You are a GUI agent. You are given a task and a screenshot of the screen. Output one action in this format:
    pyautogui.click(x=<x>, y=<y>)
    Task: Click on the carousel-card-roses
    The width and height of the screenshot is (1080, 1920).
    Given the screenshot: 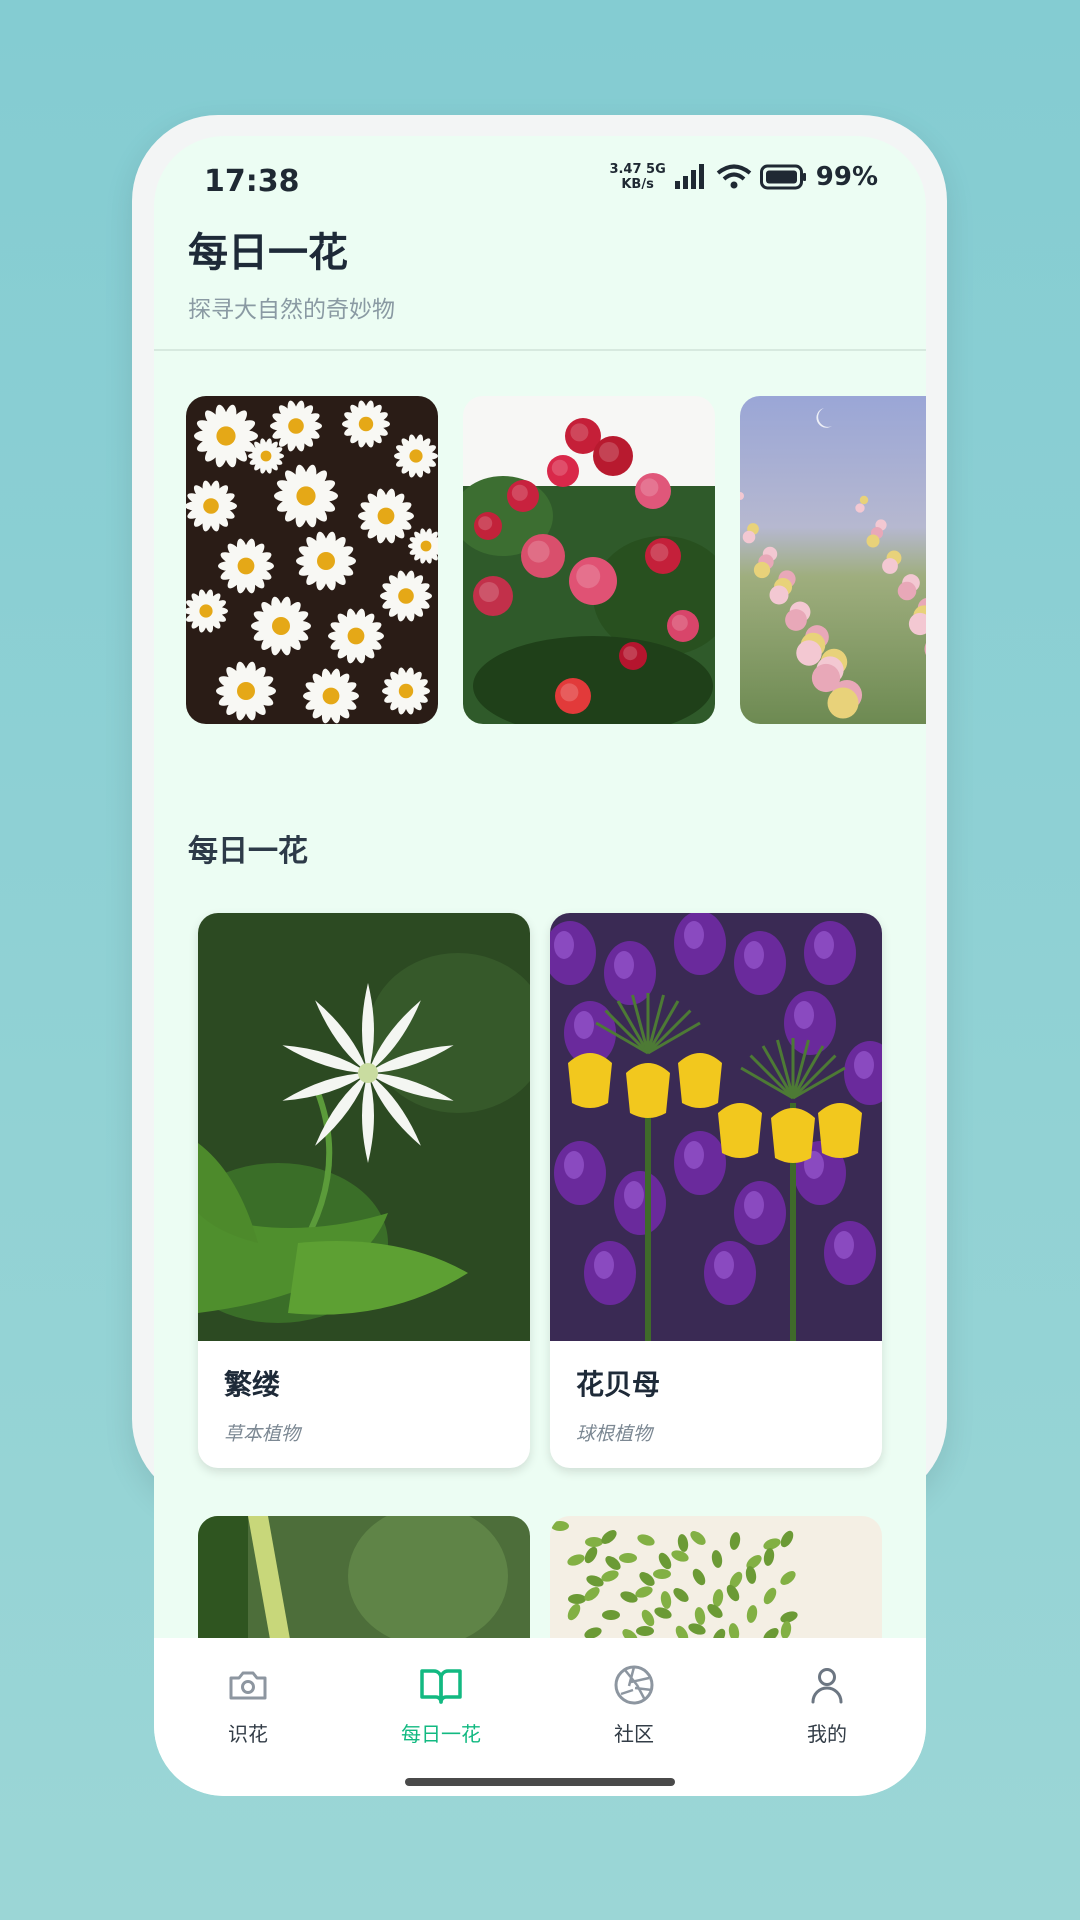 What is the action you would take?
    pyautogui.click(x=589, y=560)
    